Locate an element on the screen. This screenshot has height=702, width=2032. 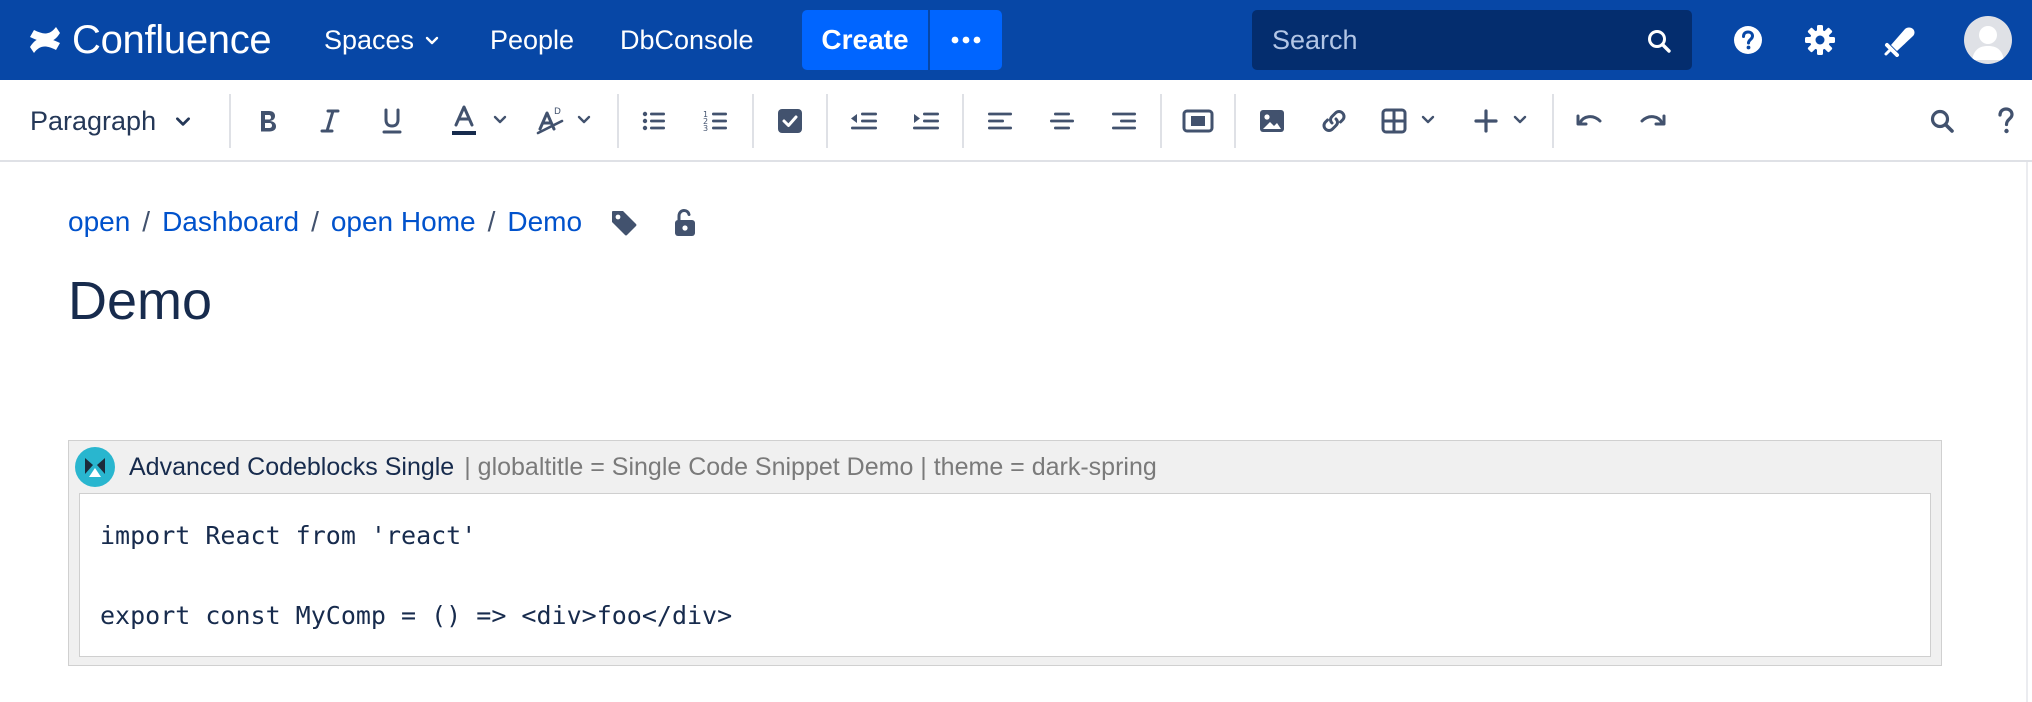
indent-icon is located at coordinates (926, 121).